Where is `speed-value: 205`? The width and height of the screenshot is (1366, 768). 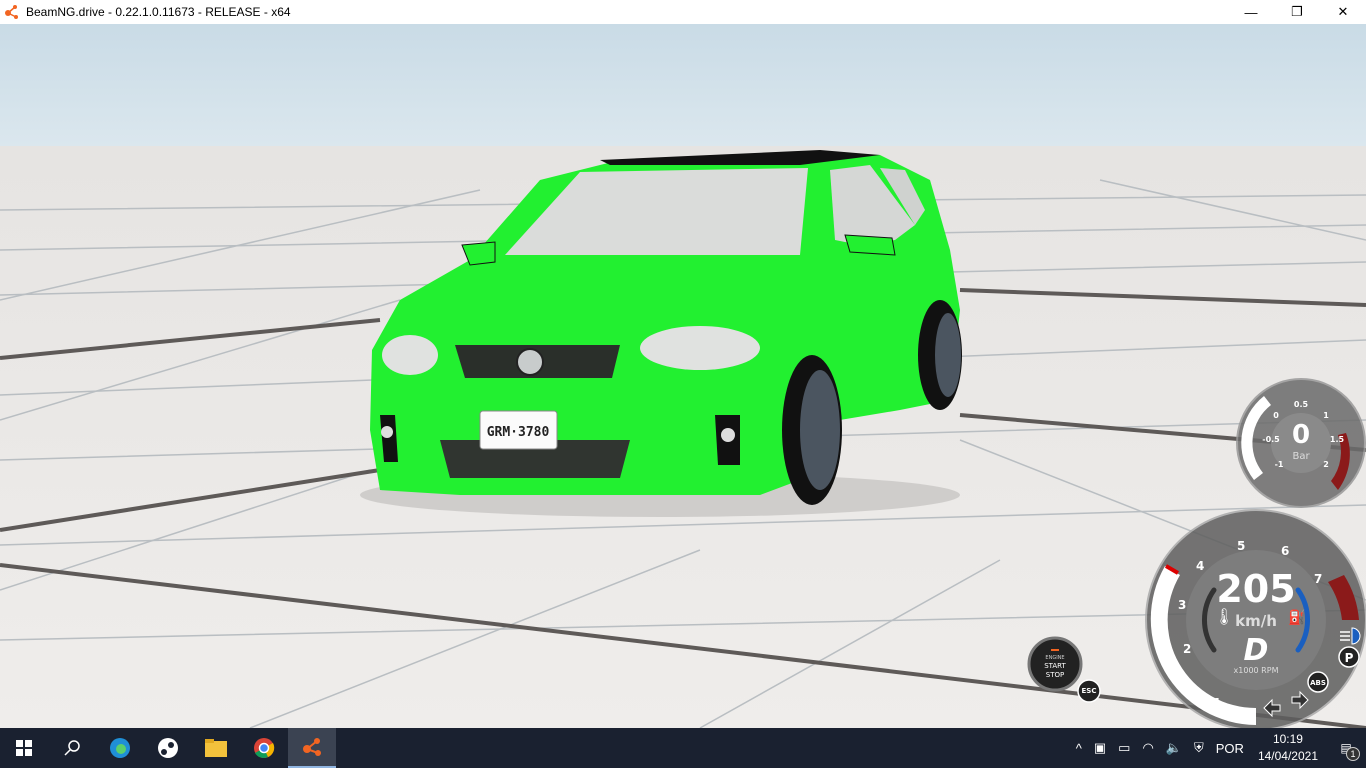
speed-value: 205 is located at coordinates (1255, 589).